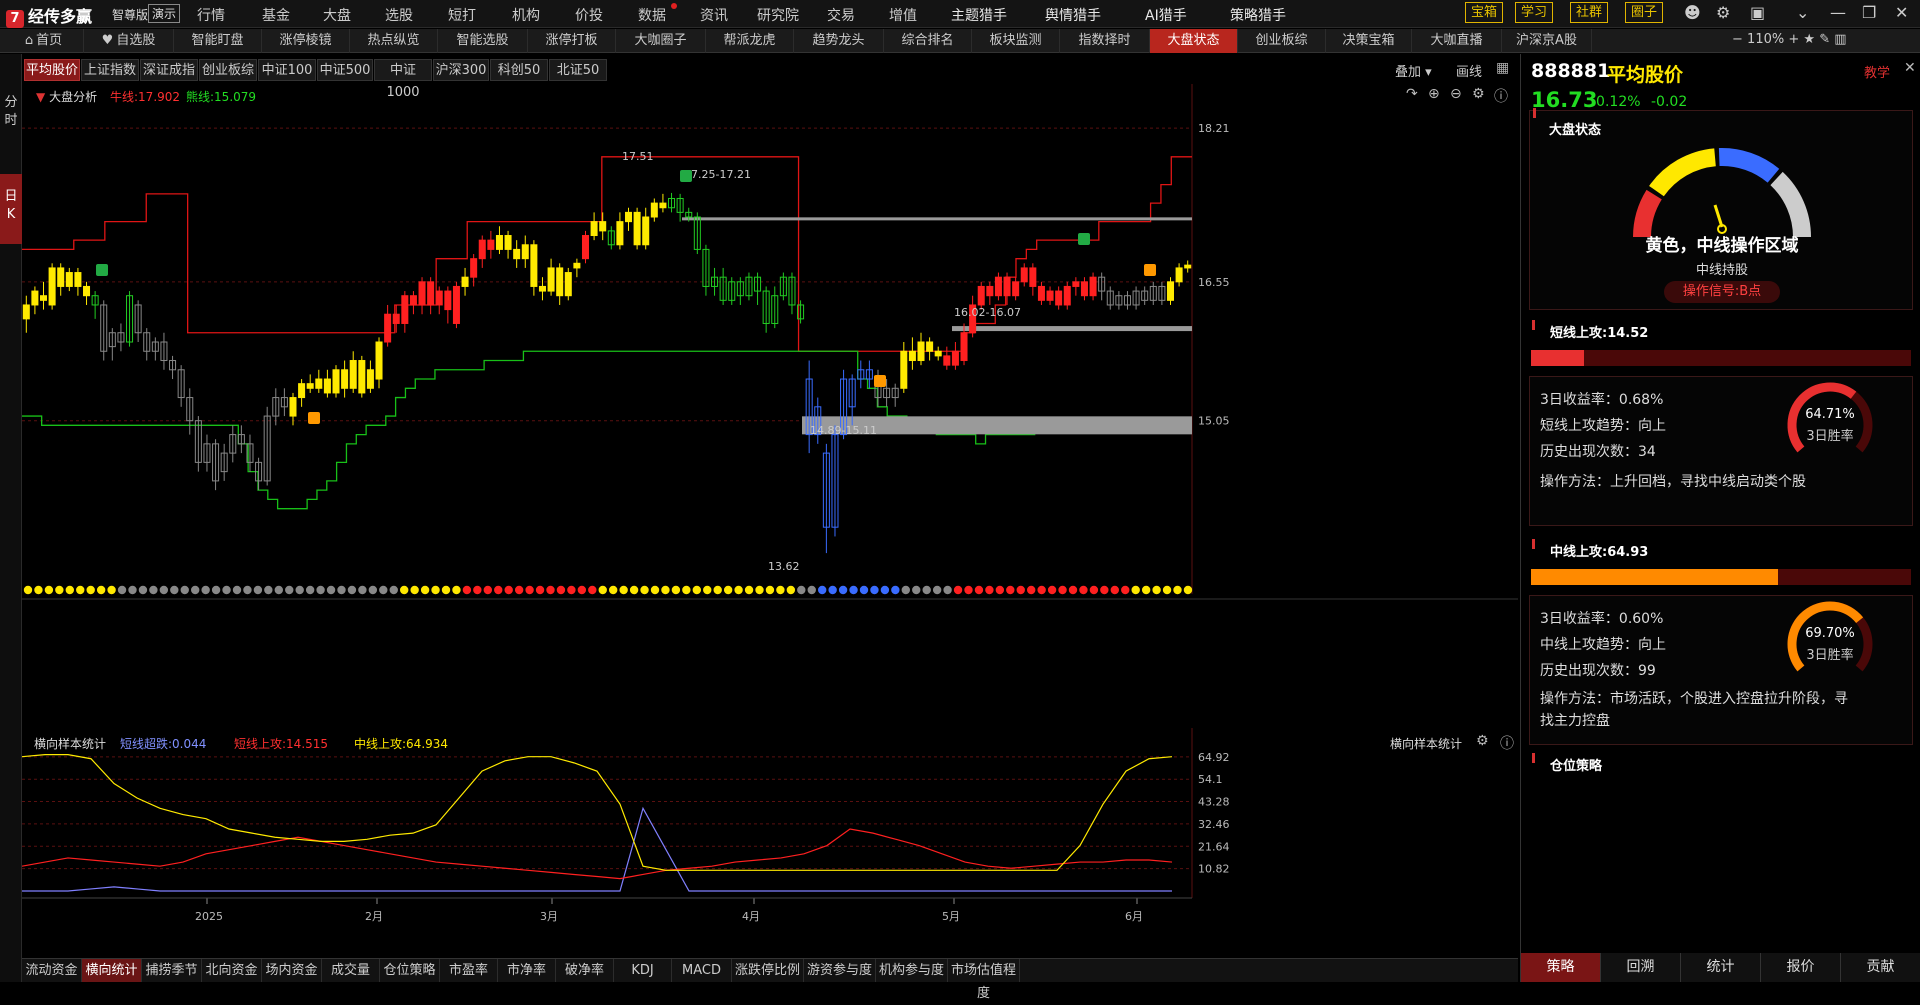 Image resolution: width=1920 pixels, height=1005 pixels. What do you see at coordinates (984, 980) in the screenshot?
I see `indicator-tab-15: 市场估值程度` at bounding box center [984, 980].